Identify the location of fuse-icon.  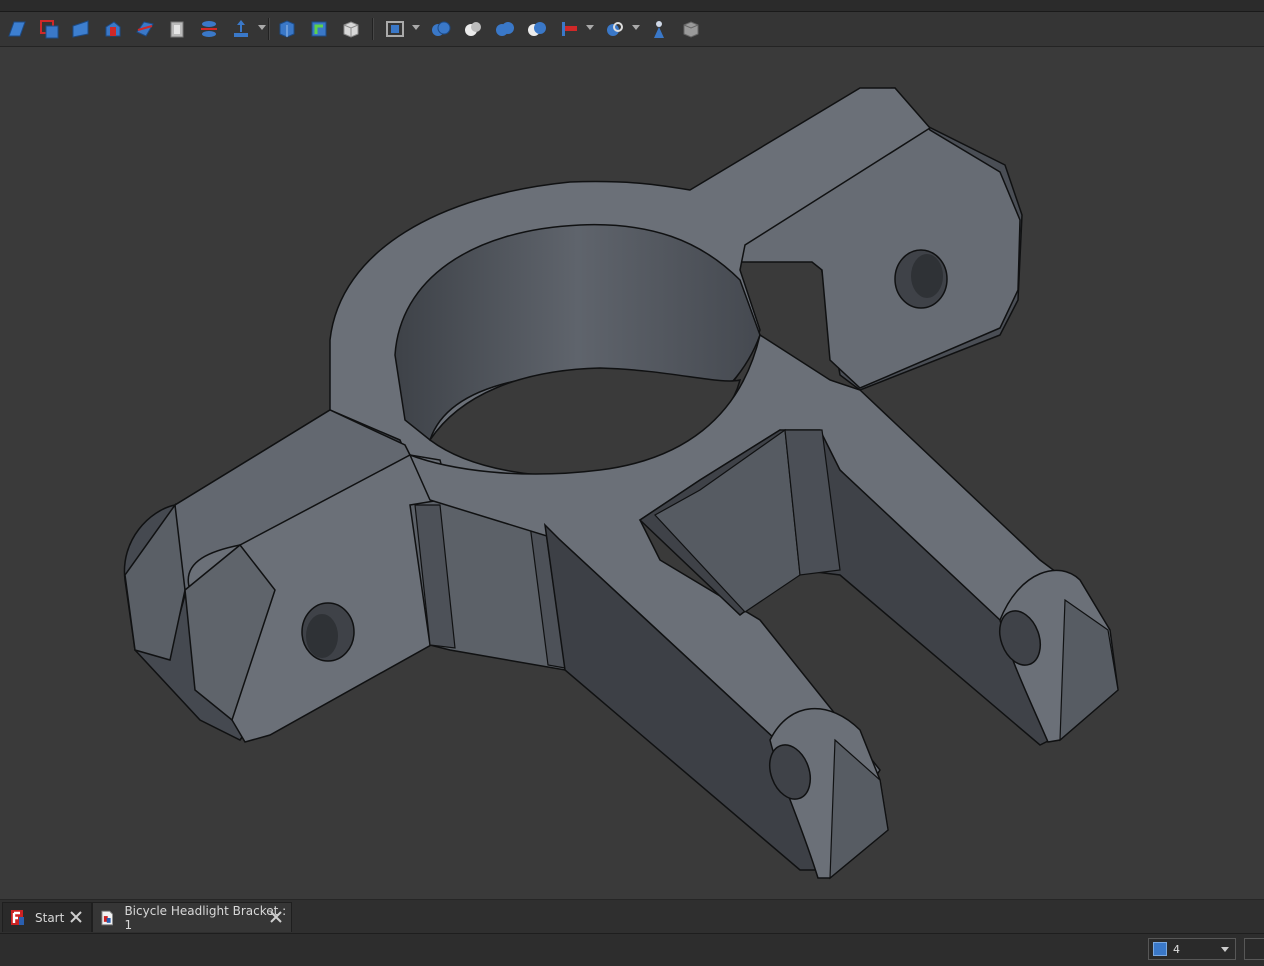
(505, 29).